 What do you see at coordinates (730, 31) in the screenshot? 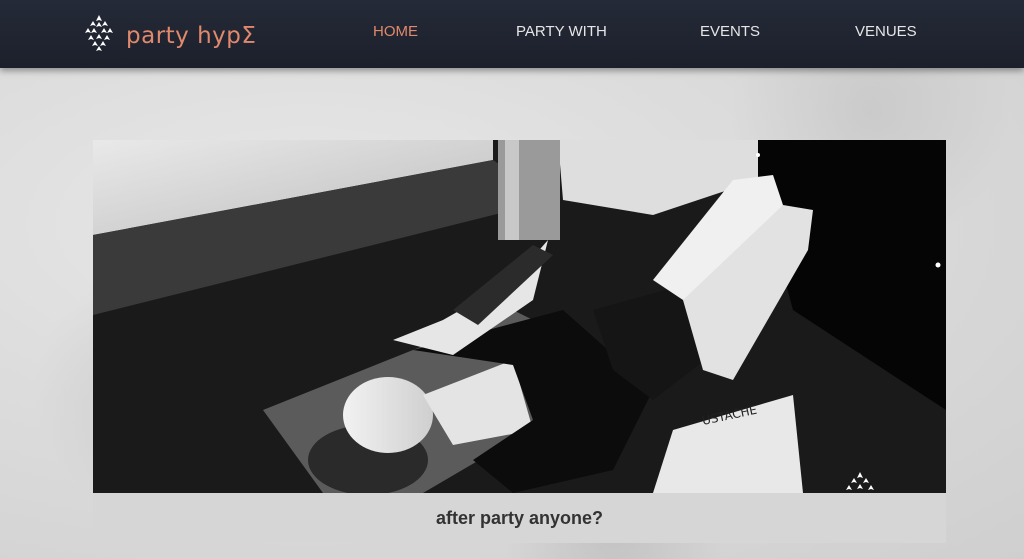
I see `nav-events: EVENTS` at bounding box center [730, 31].